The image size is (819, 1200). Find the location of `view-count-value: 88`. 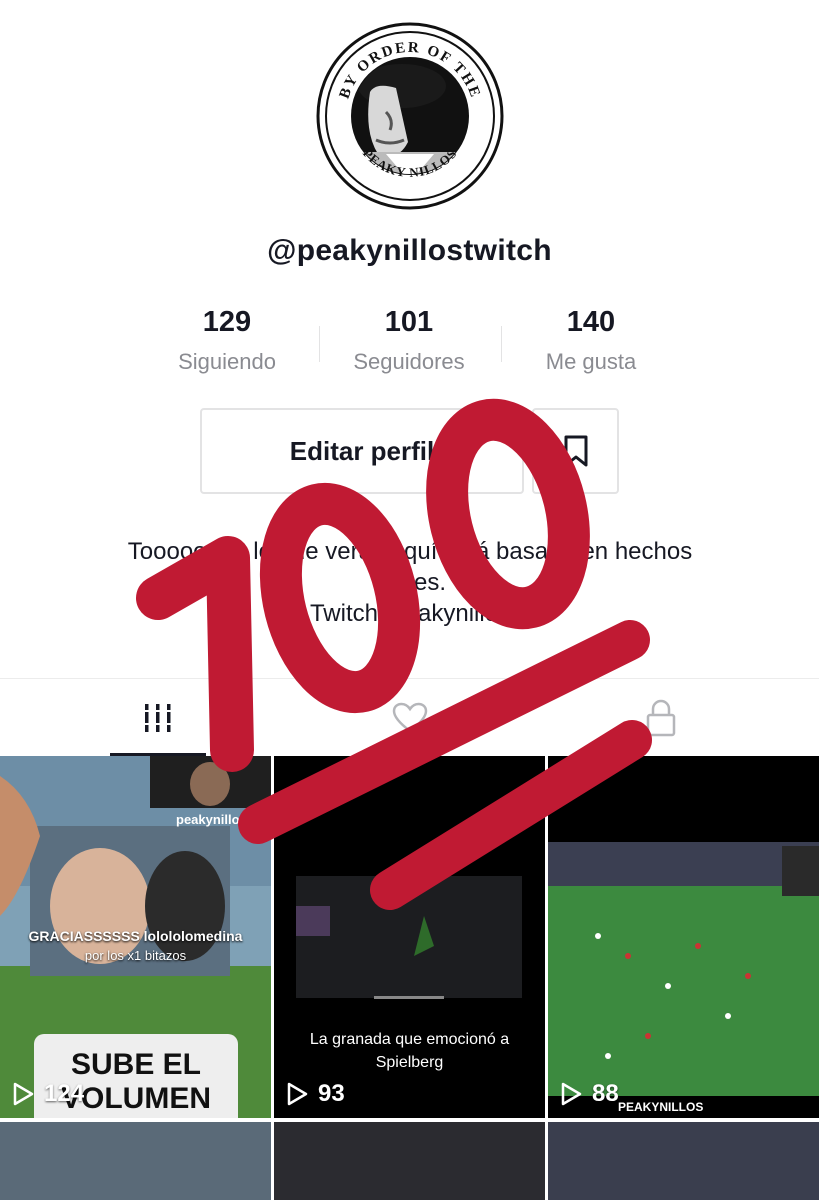

view-count-value: 88 is located at coordinates (605, 1093).